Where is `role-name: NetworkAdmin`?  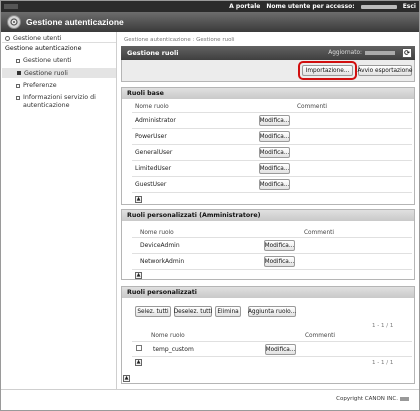
role-name: NetworkAdmin is located at coordinates (162, 261).